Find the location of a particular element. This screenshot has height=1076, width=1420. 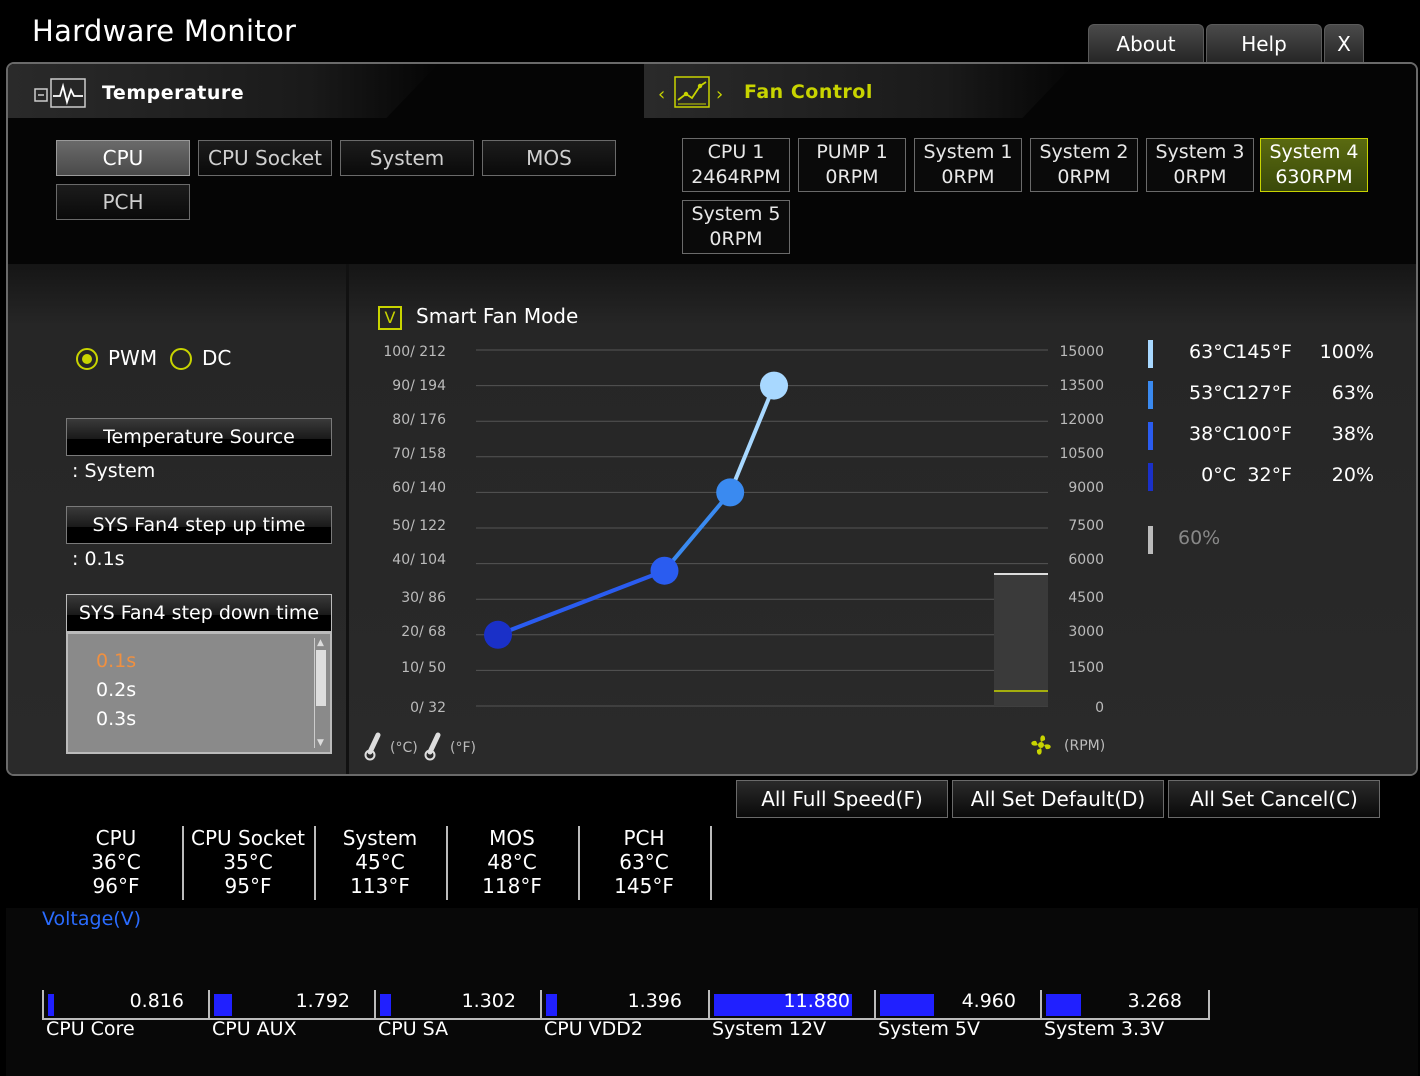

temp-sensor-name: MOS is located at coordinates (512, 838).